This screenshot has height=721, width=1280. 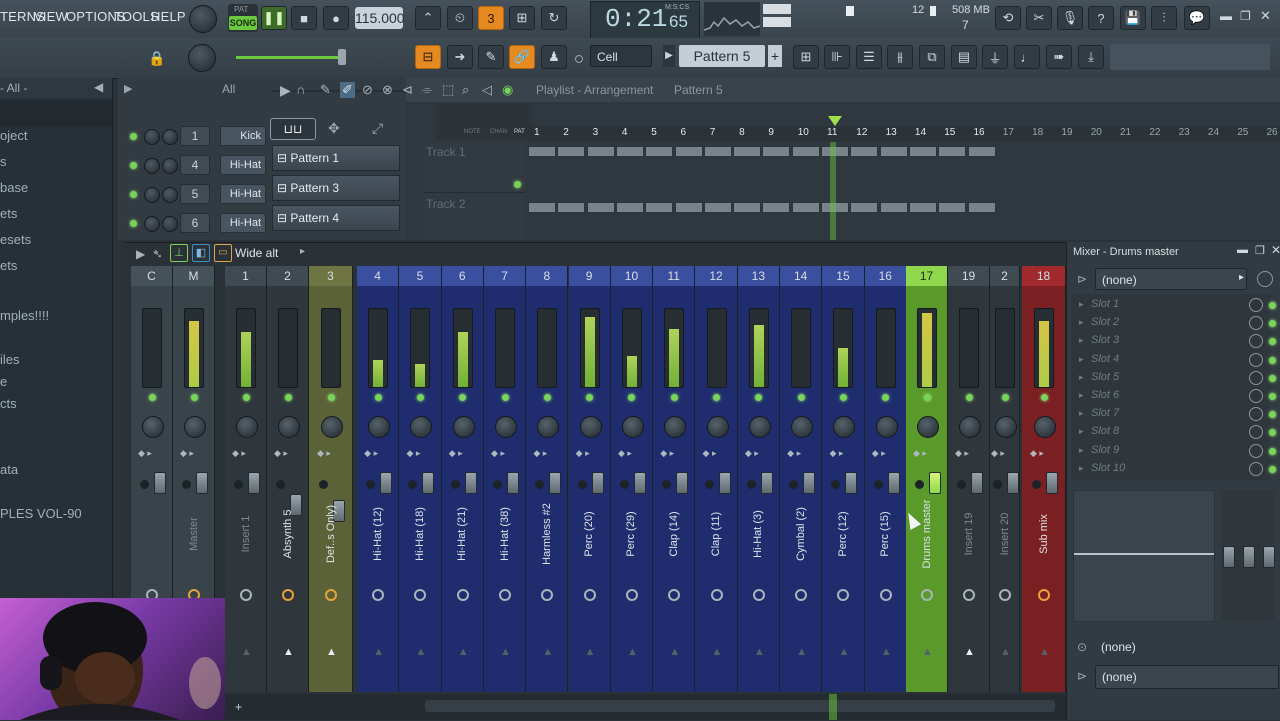 What do you see at coordinates (380, 18) in the screenshot?
I see `tempo-display: 115.000` at bounding box center [380, 18].